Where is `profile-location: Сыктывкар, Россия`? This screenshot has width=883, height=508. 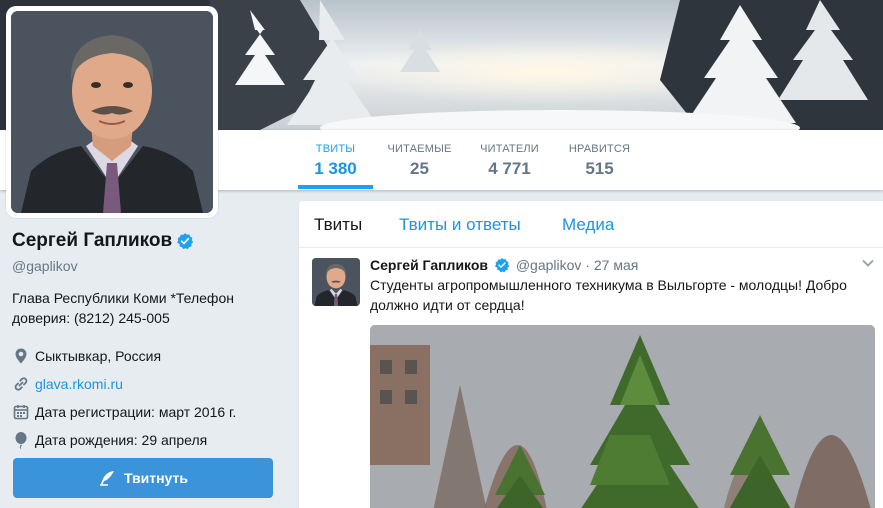
profile-location: Сыктывкар, Россия is located at coordinates (143, 356).